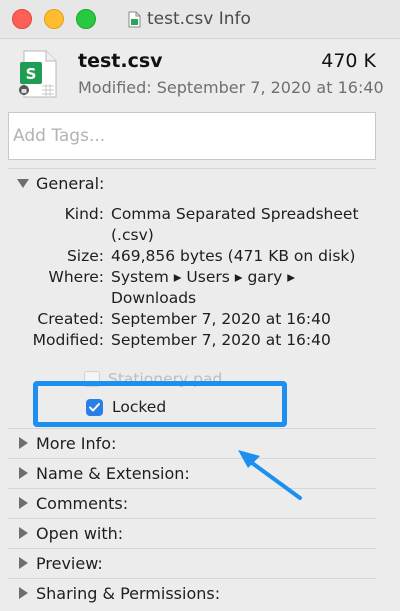  I want to click on checkmark-icon, so click(94, 406).